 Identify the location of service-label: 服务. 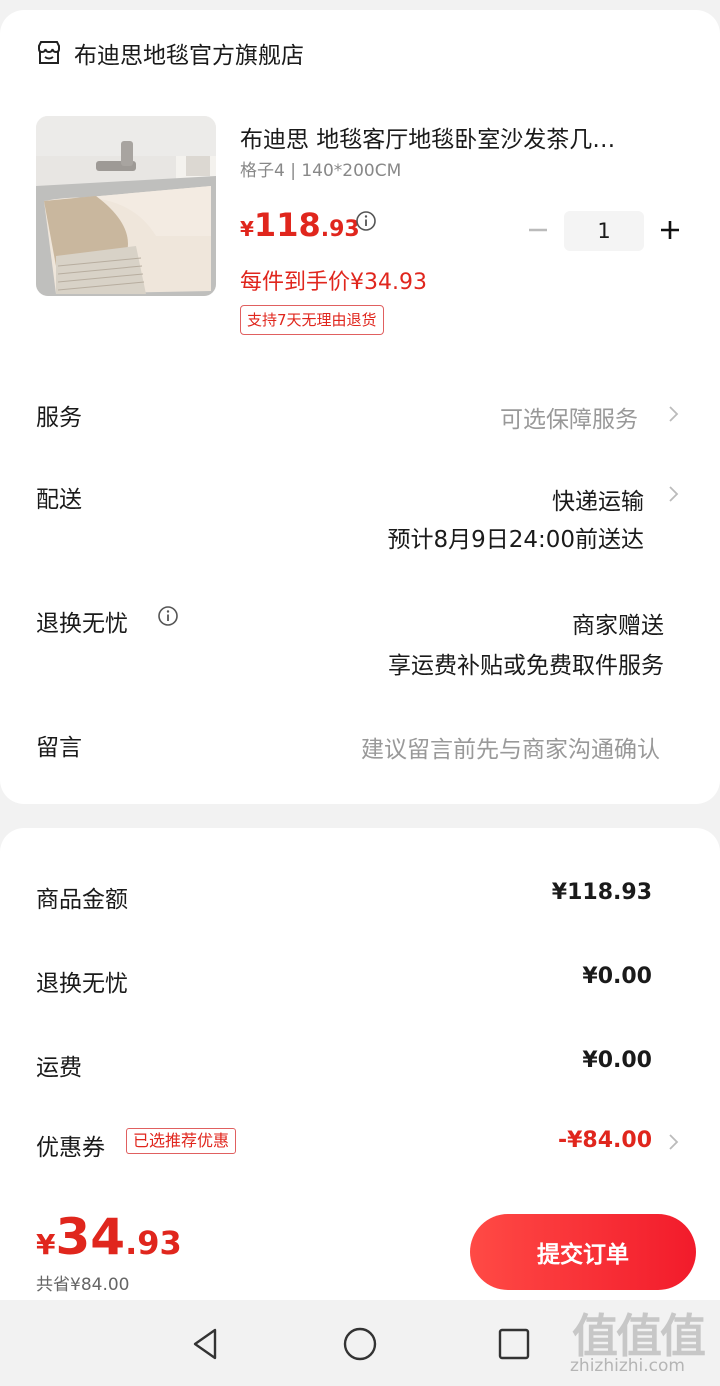
(59, 418).